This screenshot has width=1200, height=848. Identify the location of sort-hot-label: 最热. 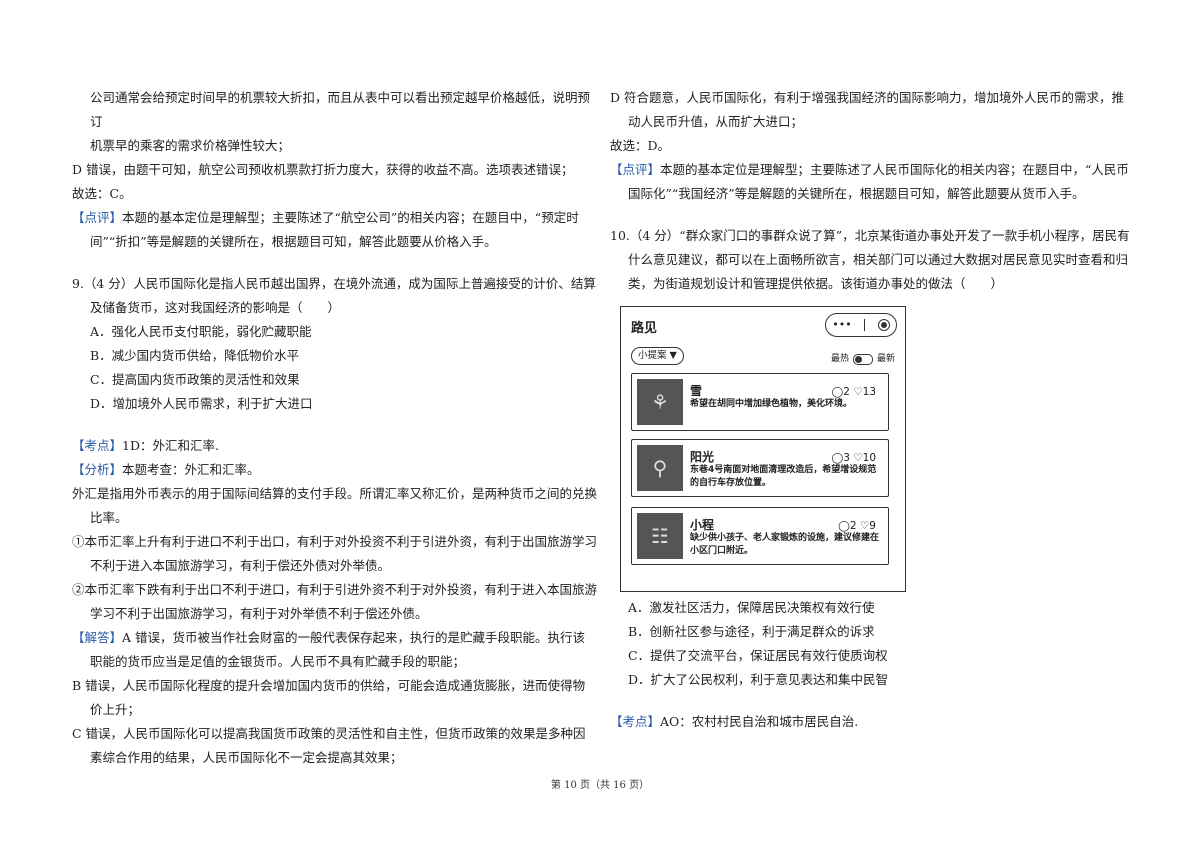
(839, 359).